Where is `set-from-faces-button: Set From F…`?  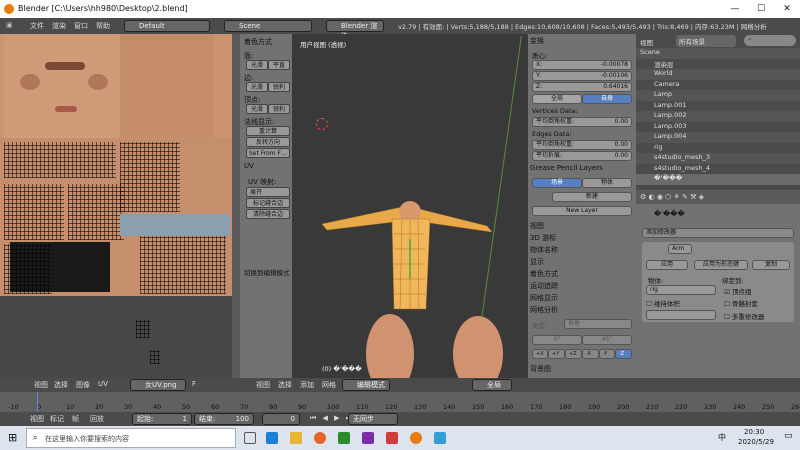
set-from-faces-button: Set From F… is located at coordinates (268, 153).